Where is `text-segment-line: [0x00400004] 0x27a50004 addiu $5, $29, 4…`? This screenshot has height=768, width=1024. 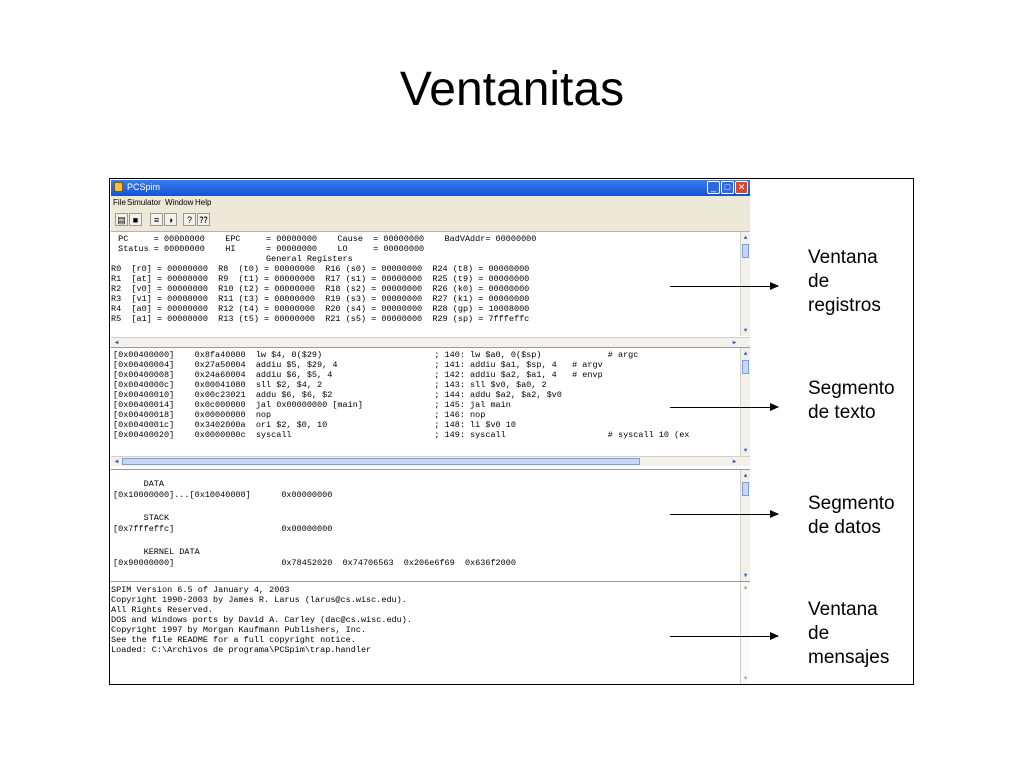 text-segment-line: [0x00400004] 0x27a50004 addiu $5, $29, 4… is located at coordinates (358, 365).